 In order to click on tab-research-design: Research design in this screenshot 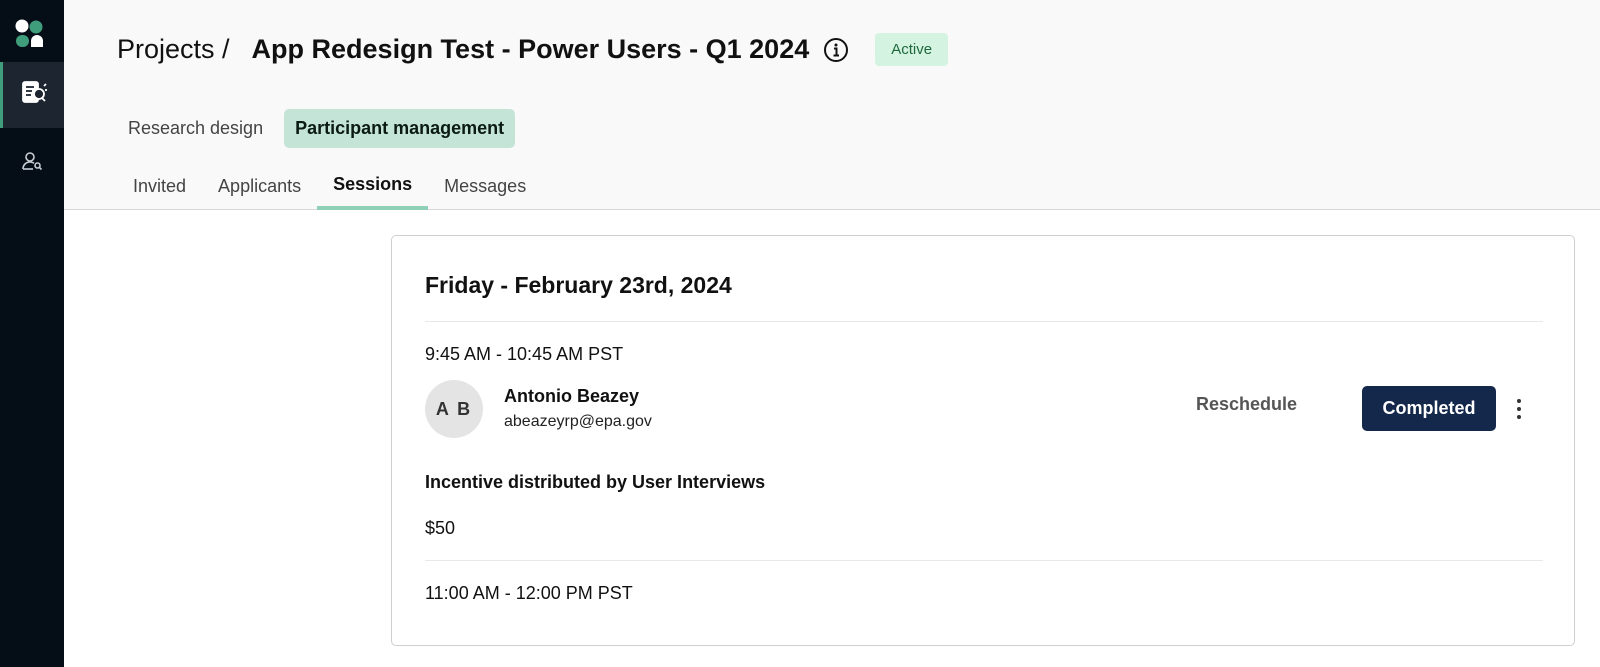, I will do `click(195, 128)`.